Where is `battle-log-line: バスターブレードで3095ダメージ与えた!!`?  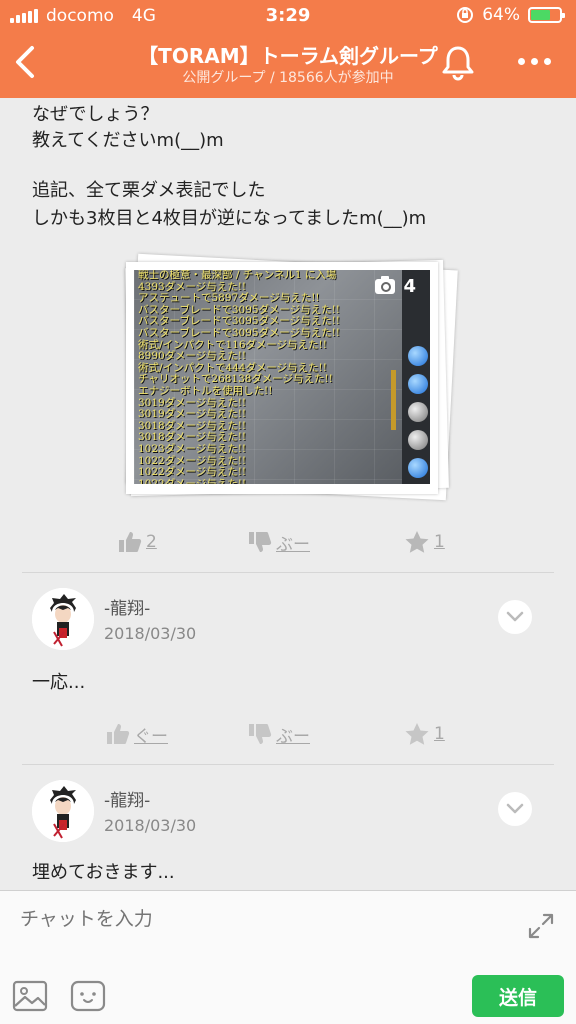
battle-log-line: バスターブレードで3095ダメージ与えた!! is located at coordinates (239, 332).